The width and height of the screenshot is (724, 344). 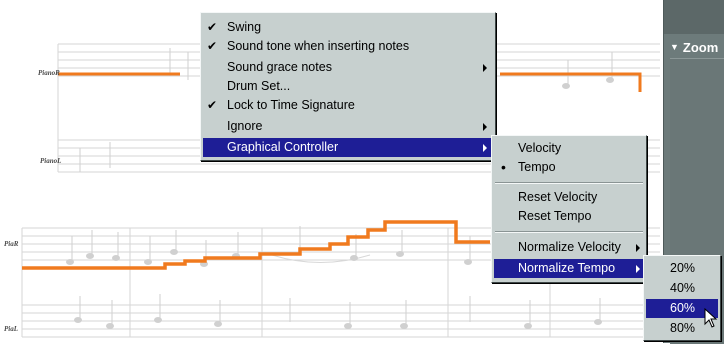 I want to click on menu-item-normalize-tempo: Normalize Tempo, so click(x=569, y=268).